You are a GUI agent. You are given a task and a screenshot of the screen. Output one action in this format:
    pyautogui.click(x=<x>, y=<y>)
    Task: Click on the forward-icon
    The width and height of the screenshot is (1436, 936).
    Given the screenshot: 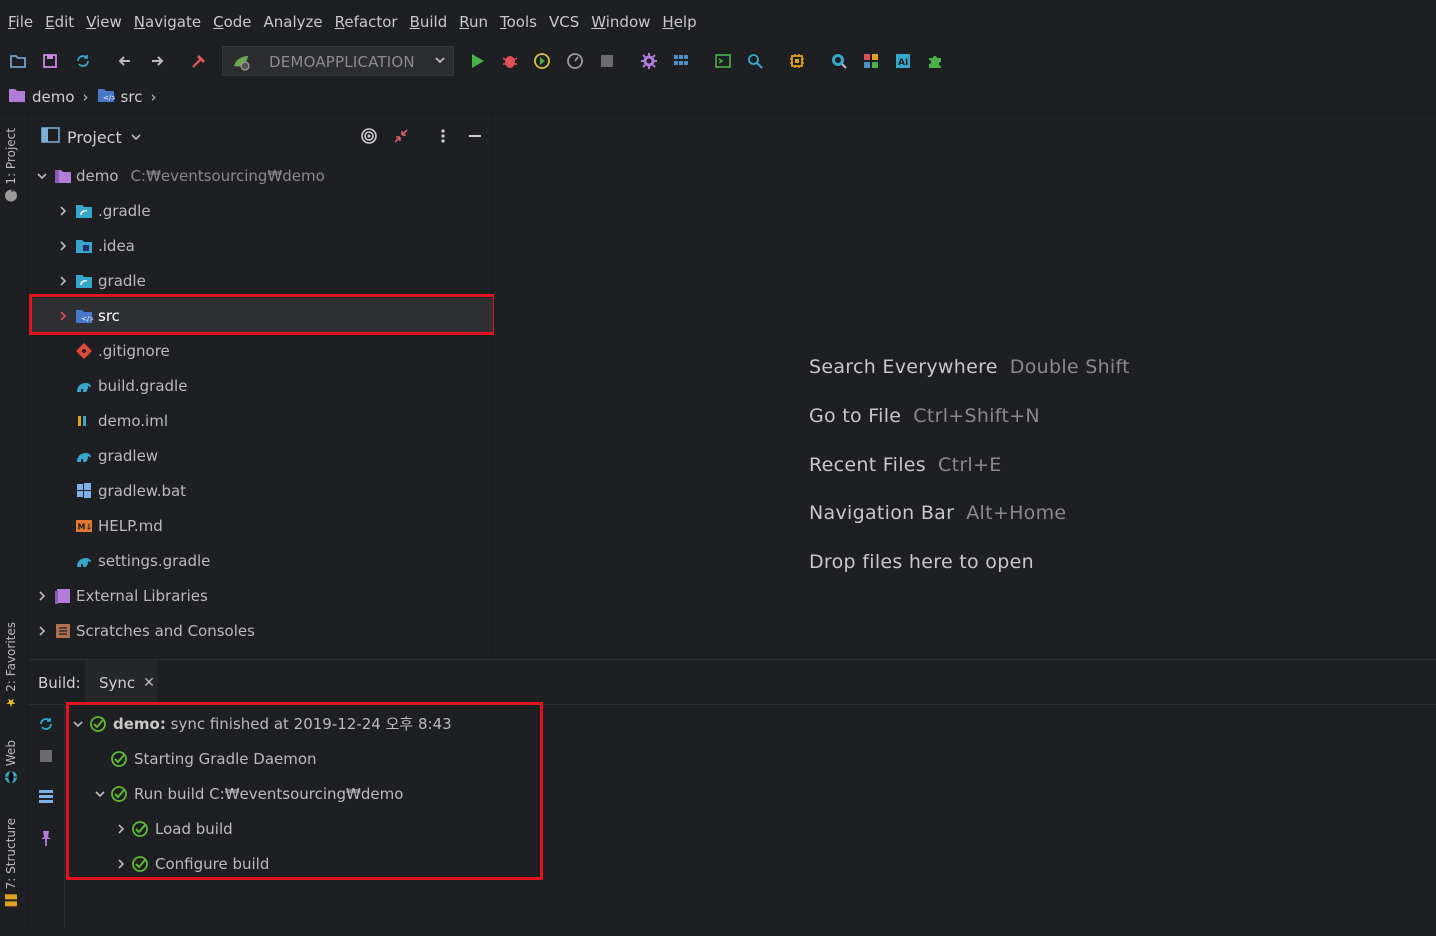 What is the action you would take?
    pyautogui.click(x=157, y=61)
    